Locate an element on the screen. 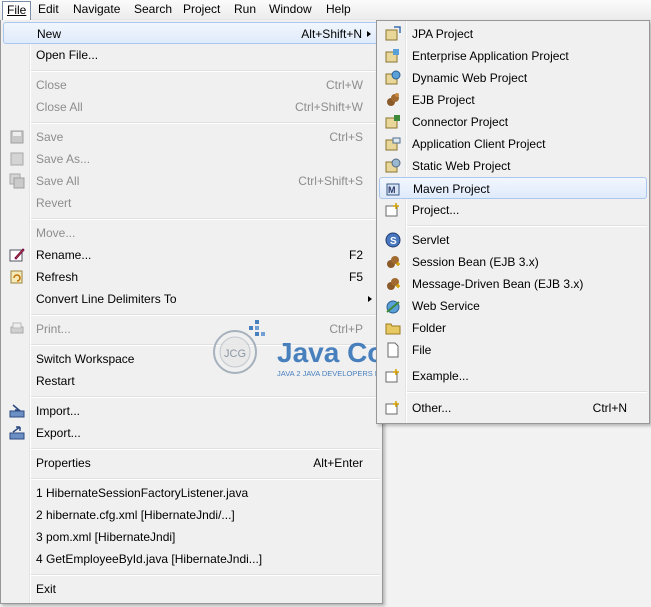 This screenshot has width=651, height=607. file-revert-label: Revert is located at coordinates (54, 203).